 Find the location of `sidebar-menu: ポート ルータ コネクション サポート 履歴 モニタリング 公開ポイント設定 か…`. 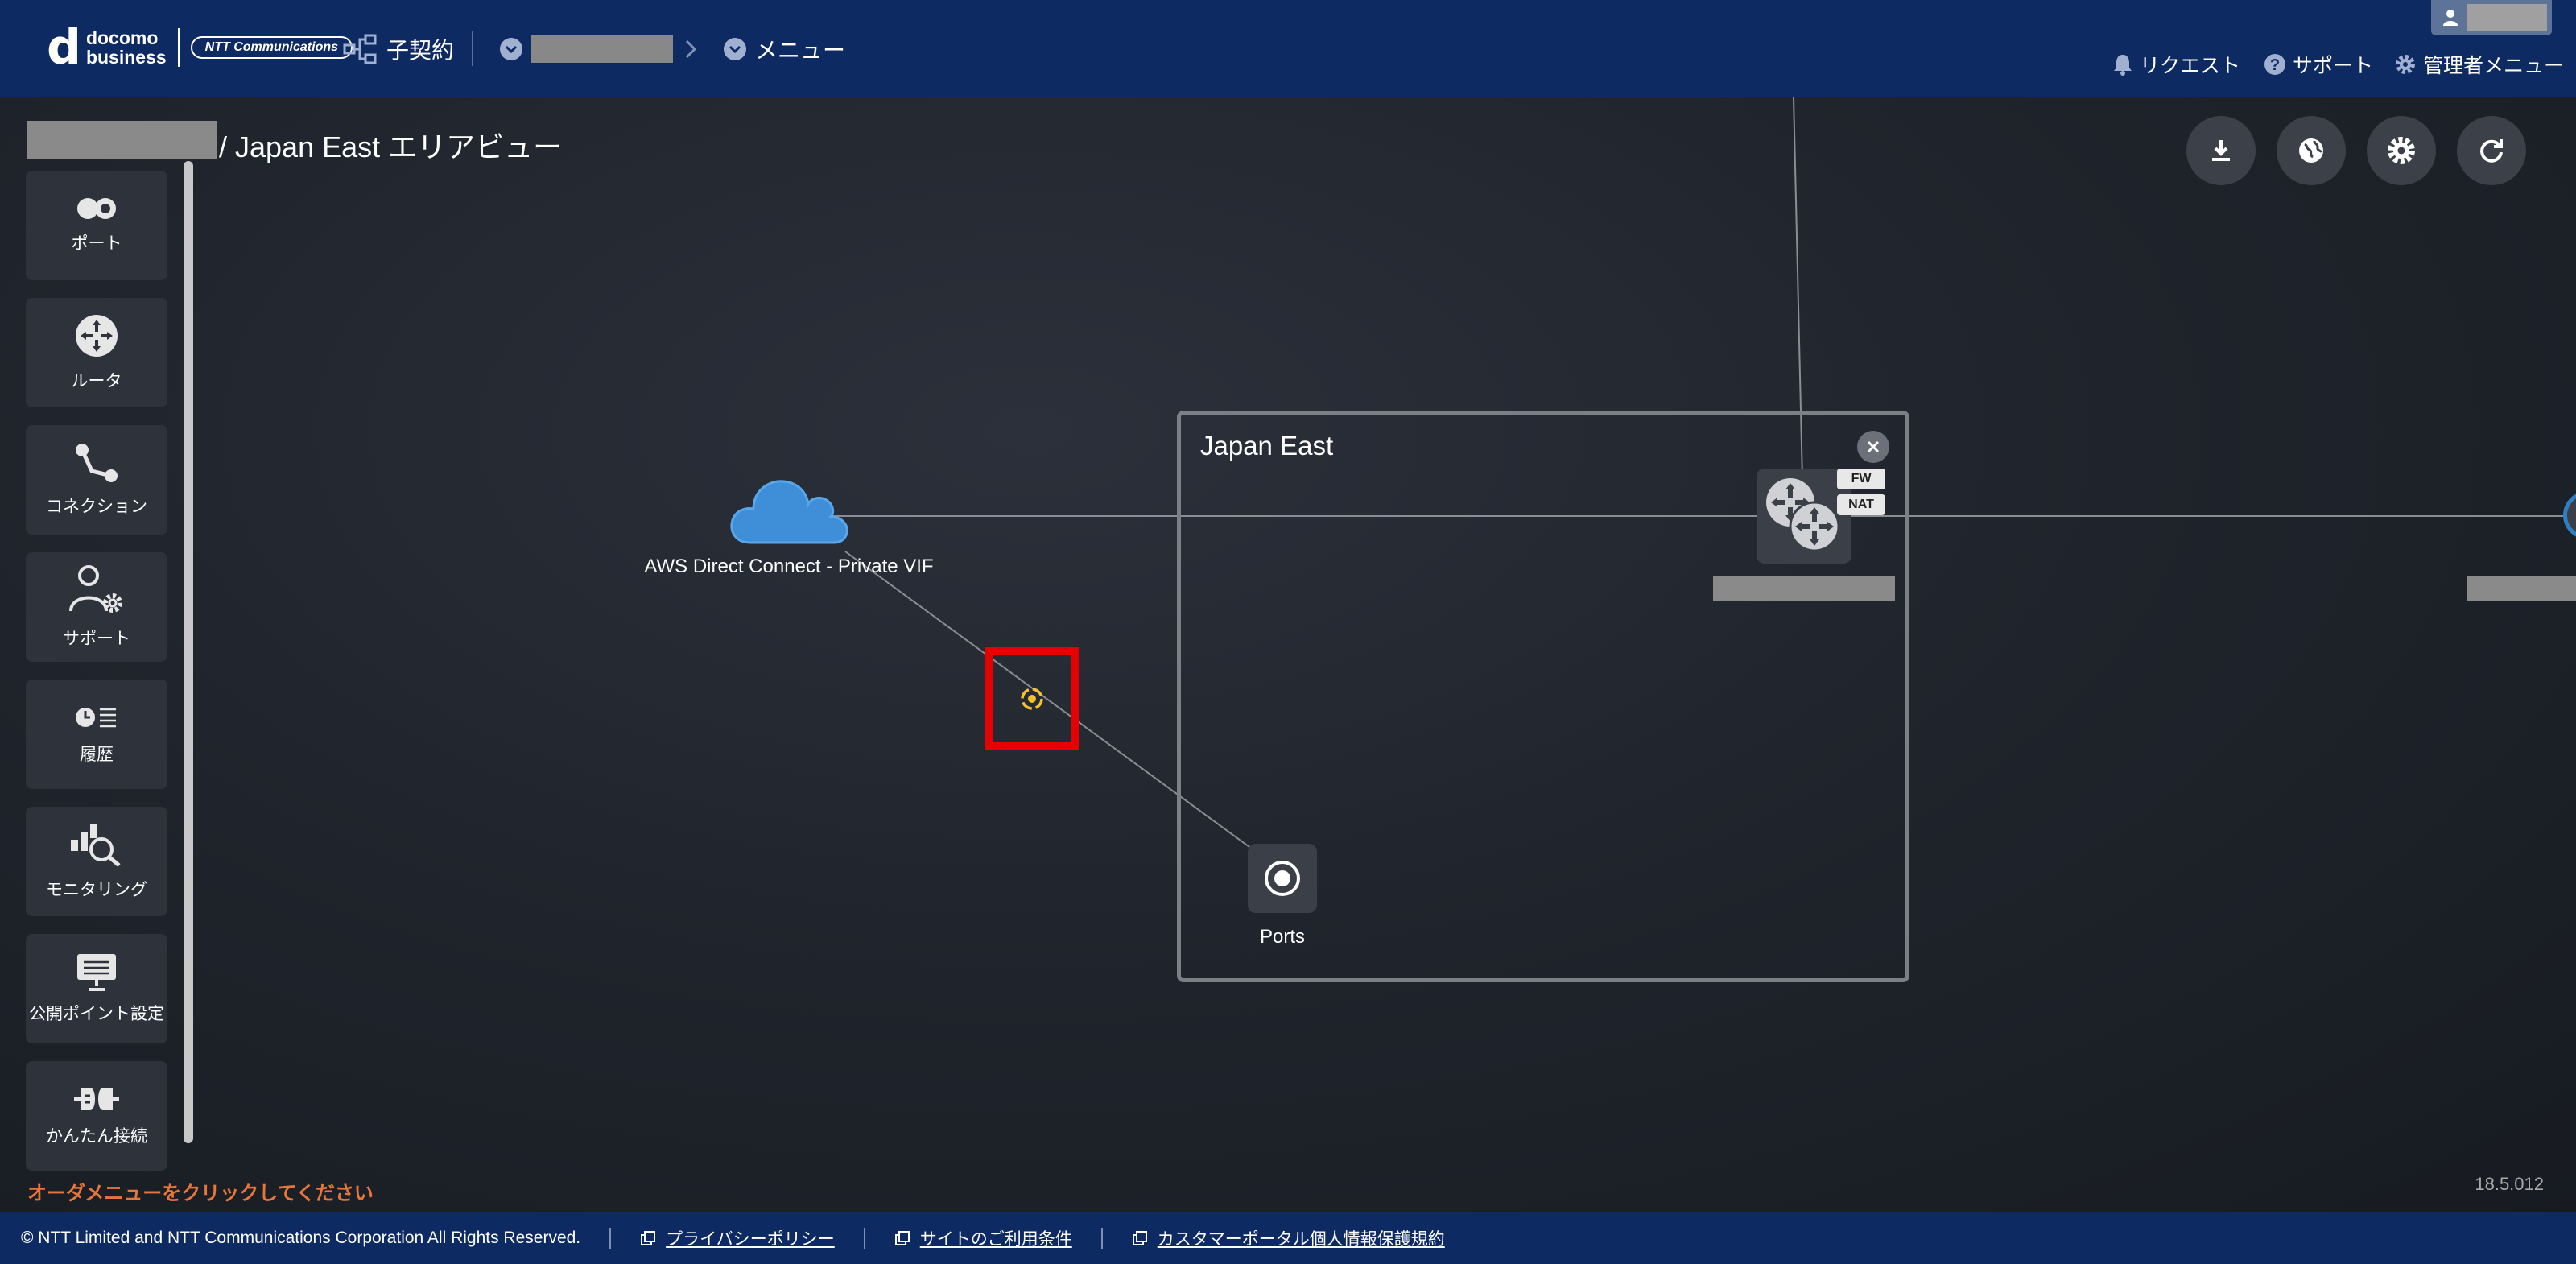

sidebar-menu: ポート ルータ コネクション サポート 履歴 モニタリング 公開ポイント設定 か… is located at coordinates (96, 679).